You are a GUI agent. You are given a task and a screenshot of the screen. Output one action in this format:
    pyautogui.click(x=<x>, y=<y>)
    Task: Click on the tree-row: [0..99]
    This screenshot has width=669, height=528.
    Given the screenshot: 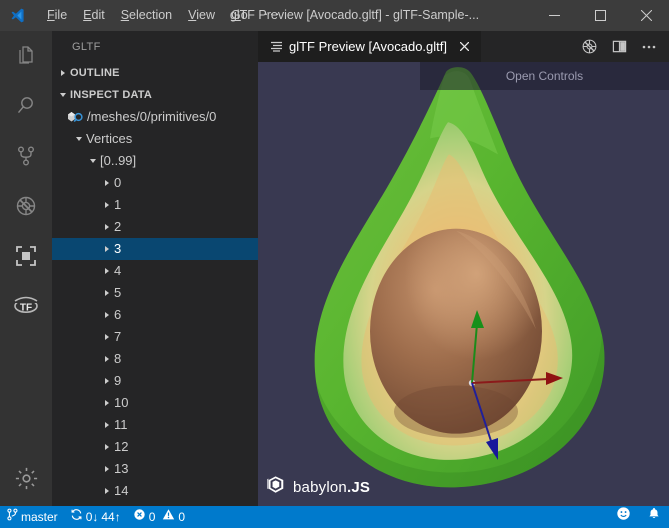 What is the action you would take?
    pyautogui.click(x=155, y=161)
    